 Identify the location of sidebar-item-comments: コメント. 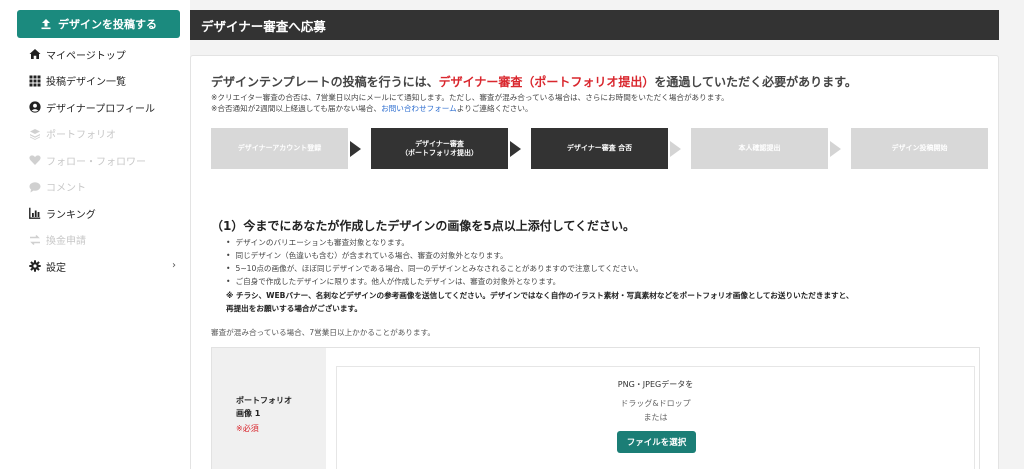
(95, 187).